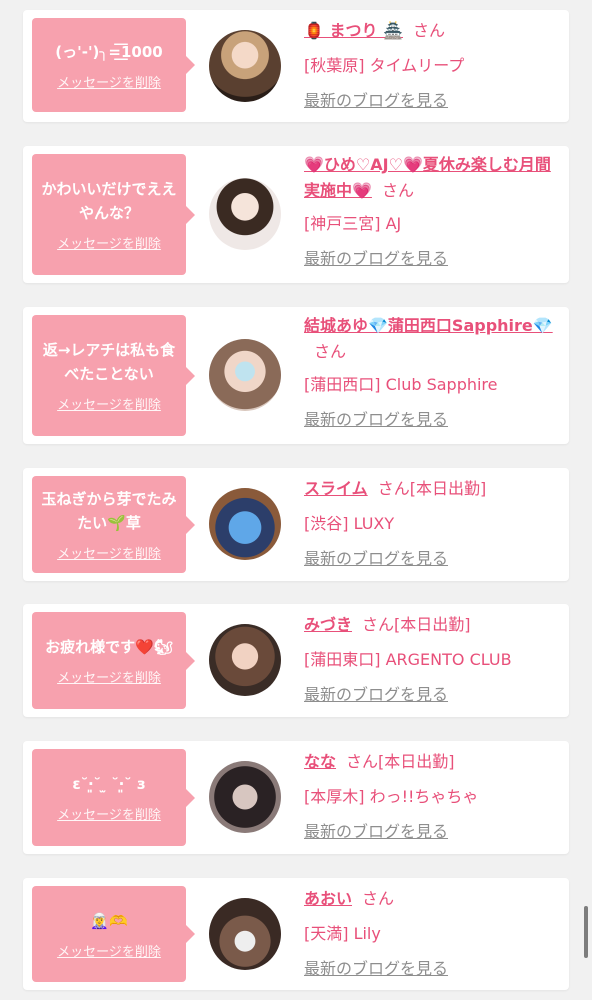 The height and width of the screenshot is (1000, 592). I want to click on message-text: ε˘‧͈˘ ̫ ˘‧͈˘ з, so click(109, 784).